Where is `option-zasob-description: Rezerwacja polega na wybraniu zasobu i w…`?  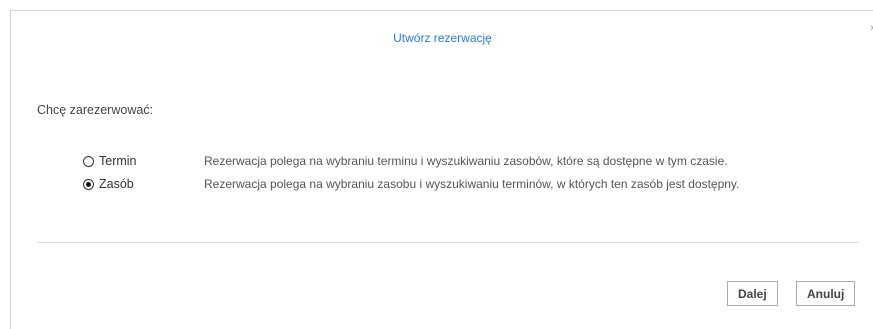
option-zasob-description: Rezerwacja polega na wybraniu zasobu i w… is located at coordinates (472, 184).